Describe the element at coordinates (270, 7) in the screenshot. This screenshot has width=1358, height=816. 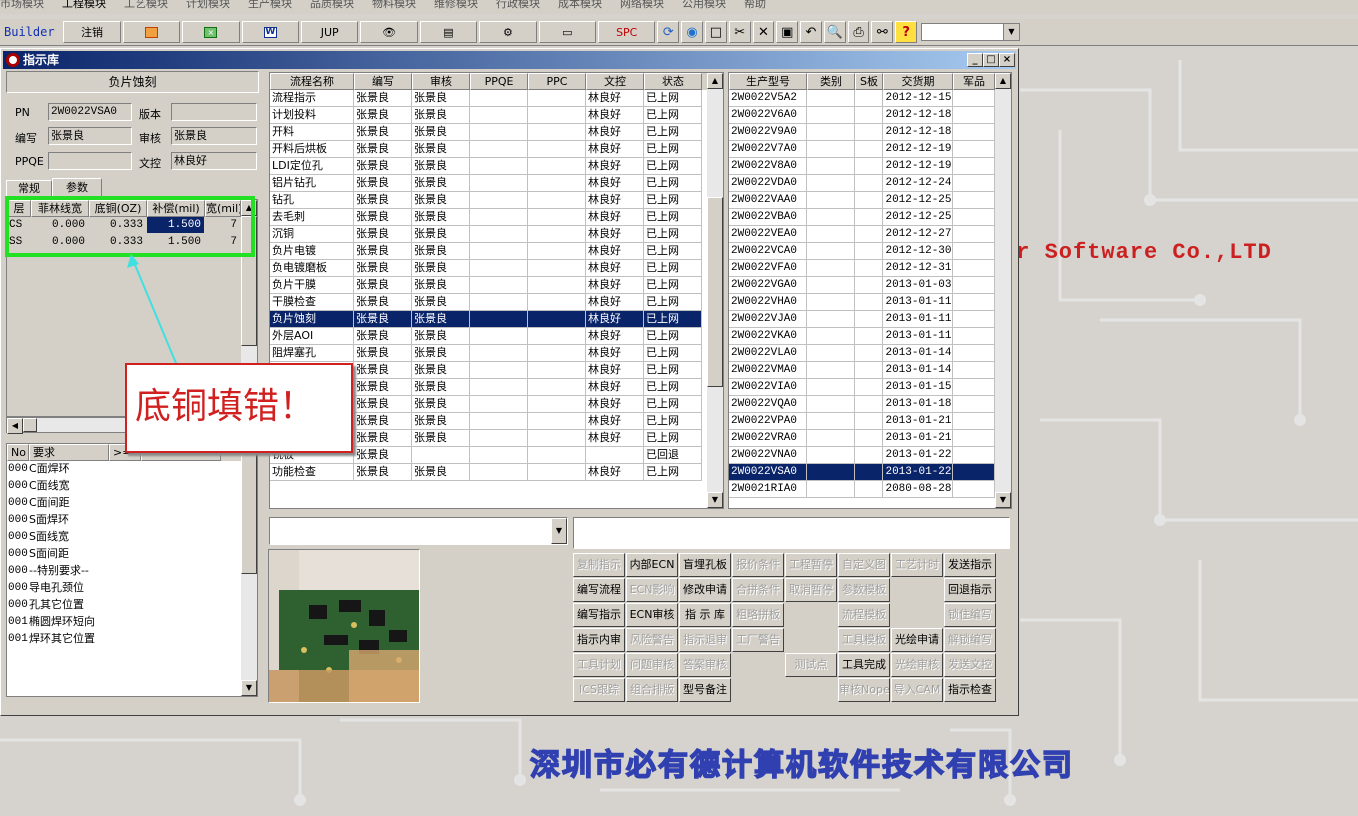
I see `menu-item: 生产模块` at that location.